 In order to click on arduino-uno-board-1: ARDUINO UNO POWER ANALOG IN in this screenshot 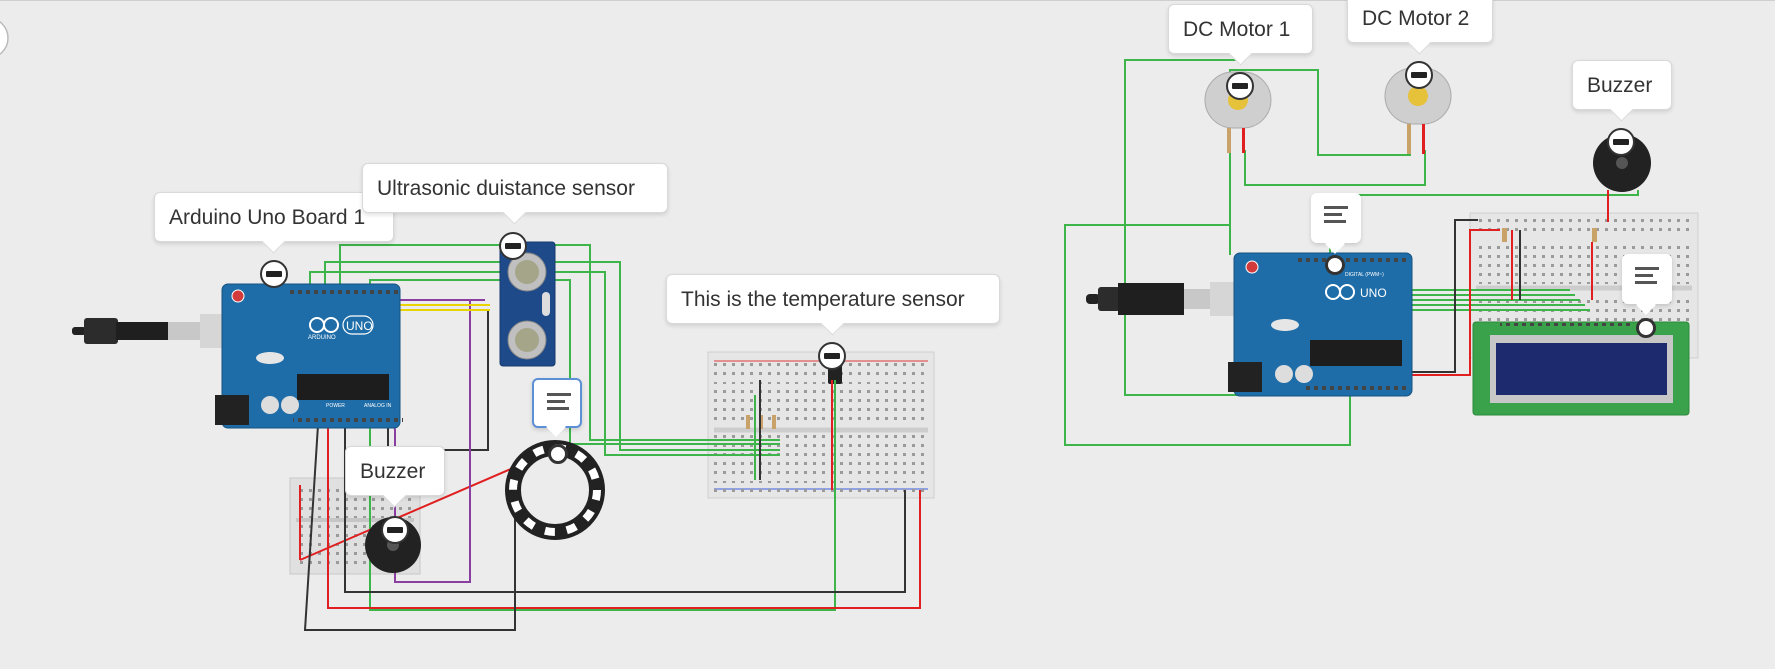, I will do `click(309, 356)`.